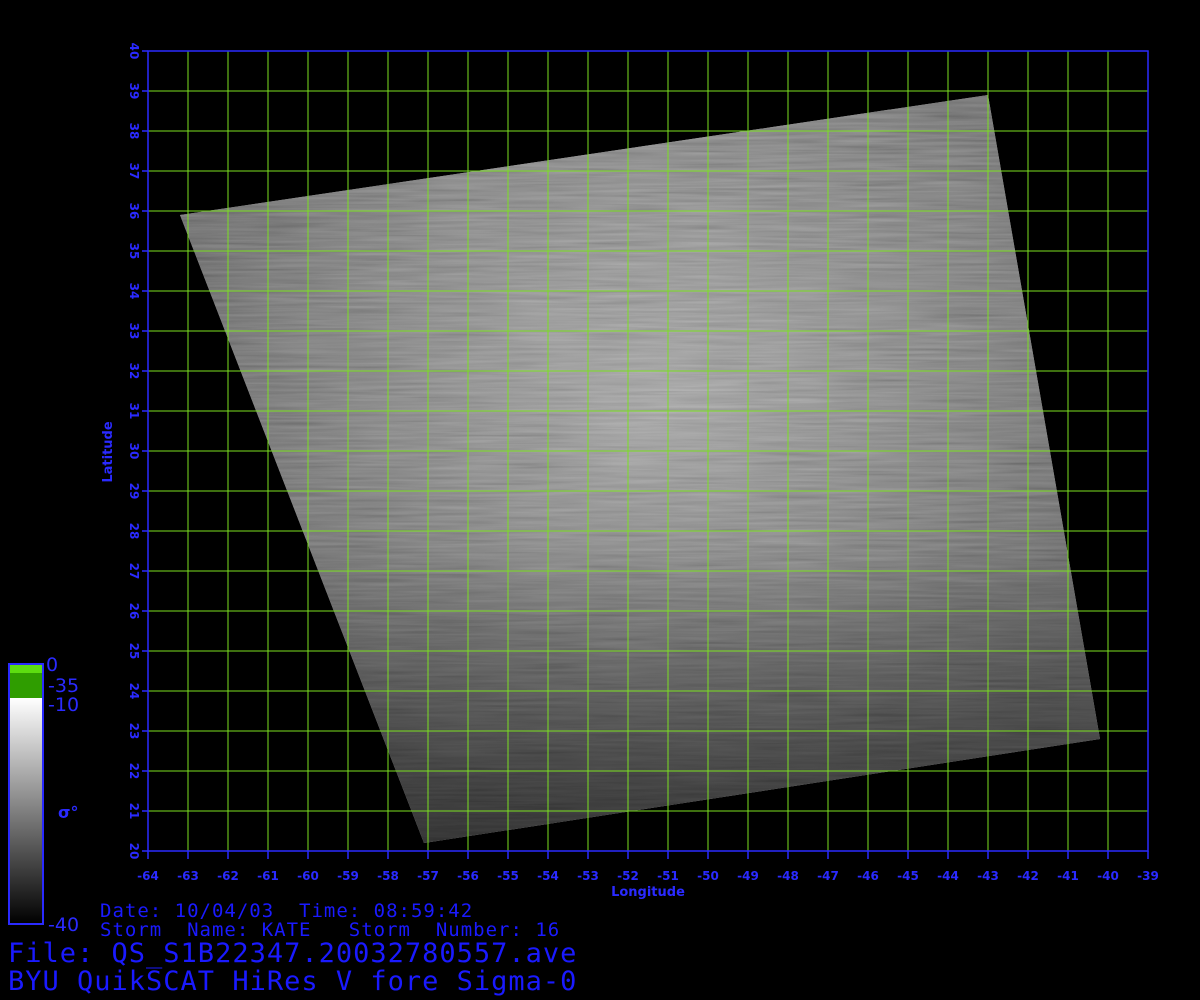 The height and width of the screenshot is (1000, 1200). I want to click on longitude-tick-label: -39, so click(1148, 876).